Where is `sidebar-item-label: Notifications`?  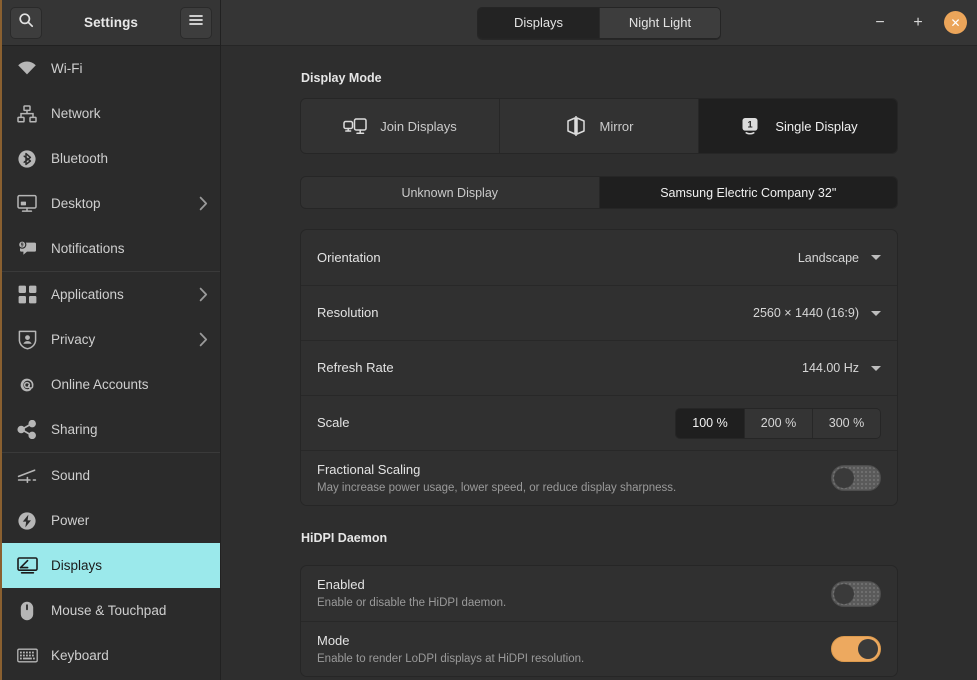
sidebar-item-label: Notifications is located at coordinates (88, 248).